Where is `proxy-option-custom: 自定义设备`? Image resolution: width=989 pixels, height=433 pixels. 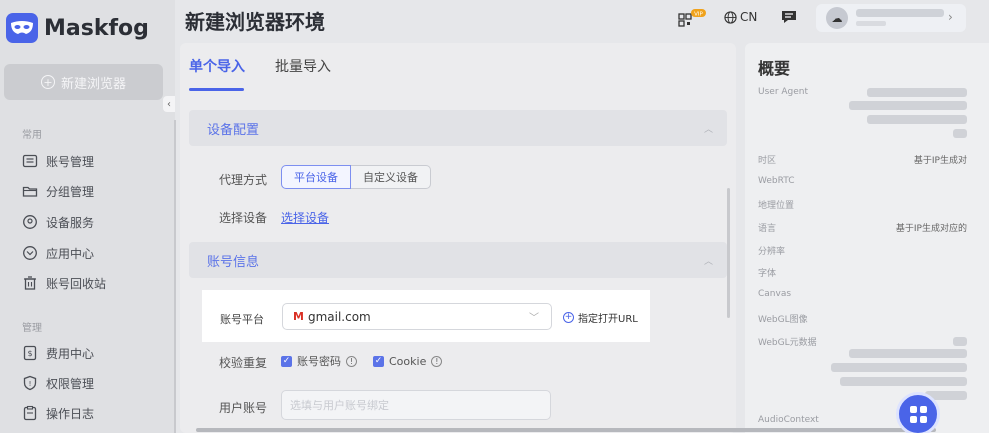
proxy-option-custom: 自定义设备 is located at coordinates (391, 177).